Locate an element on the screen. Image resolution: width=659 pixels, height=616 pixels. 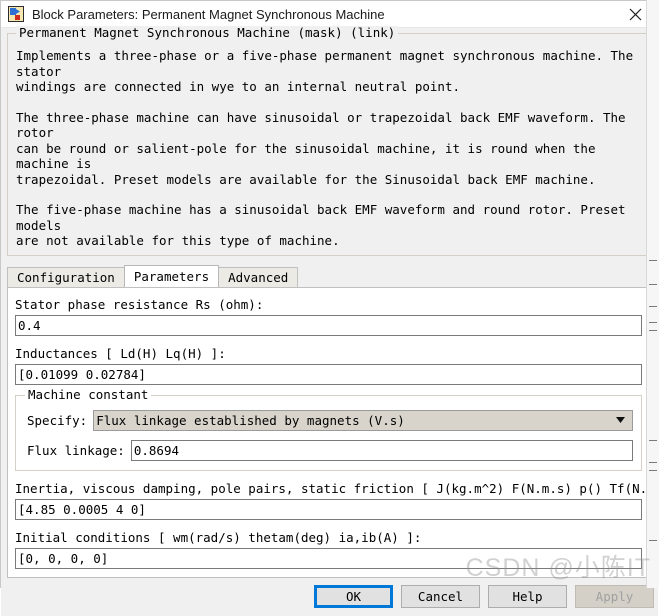
tab-configuration: Configuration is located at coordinates (66, 276).